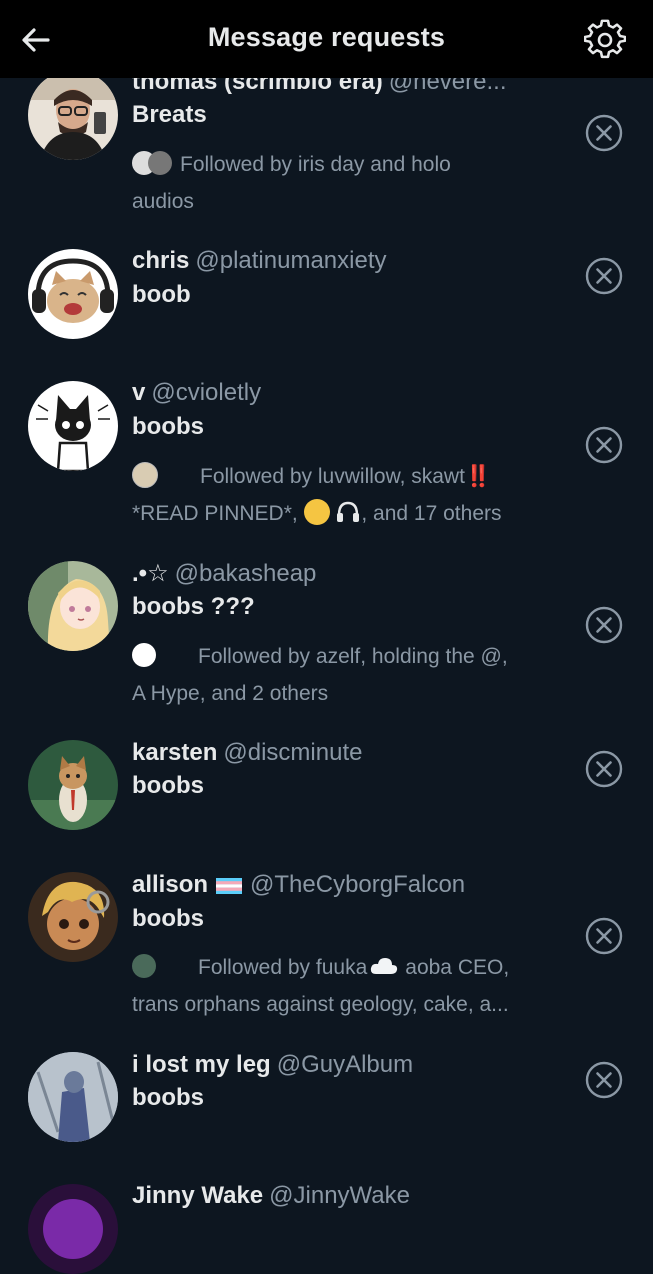 This screenshot has height=1274, width=653. I want to click on display-name: v, so click(139, 392).